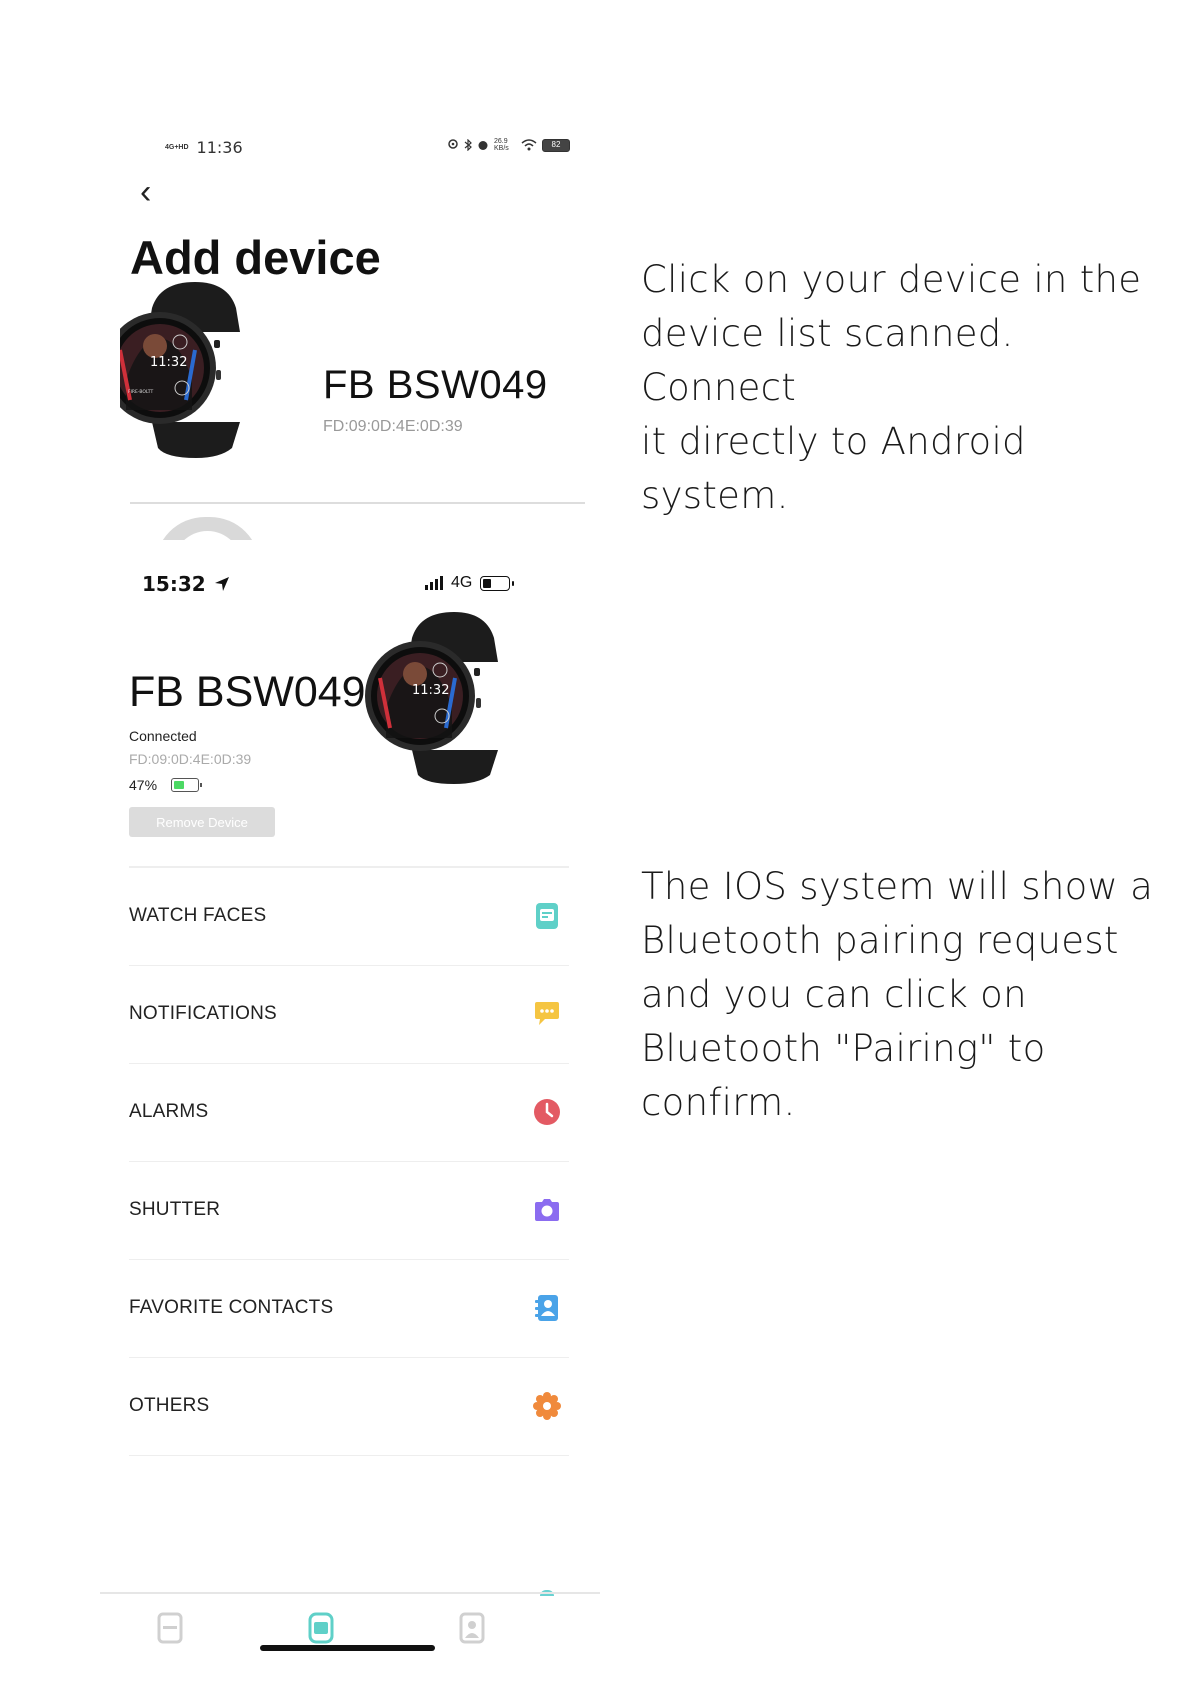  I want to click on tab-device, so click(321, 1628).